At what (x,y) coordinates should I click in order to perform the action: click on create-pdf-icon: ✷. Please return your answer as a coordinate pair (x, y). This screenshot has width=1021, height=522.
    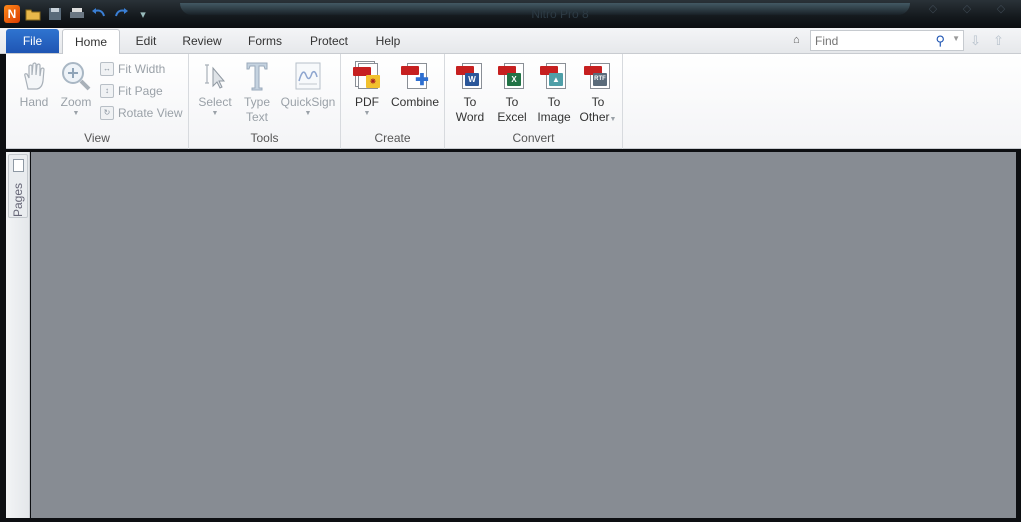
    Looking at the image, I should click on (367, 76).